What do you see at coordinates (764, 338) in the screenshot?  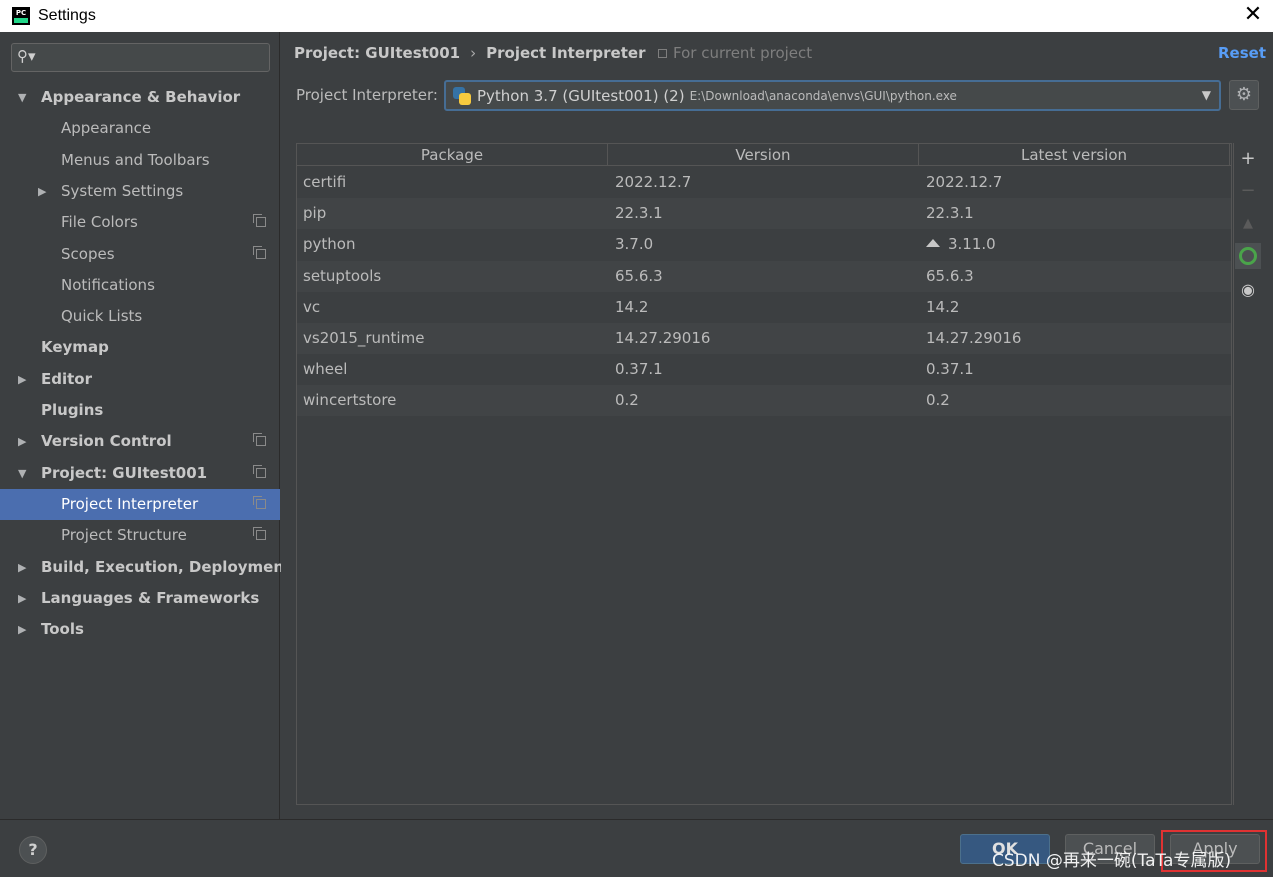 I see `table-row: vs2015_runtime 14.27.29016 14.27.29016` at bounding box center [764, 338].